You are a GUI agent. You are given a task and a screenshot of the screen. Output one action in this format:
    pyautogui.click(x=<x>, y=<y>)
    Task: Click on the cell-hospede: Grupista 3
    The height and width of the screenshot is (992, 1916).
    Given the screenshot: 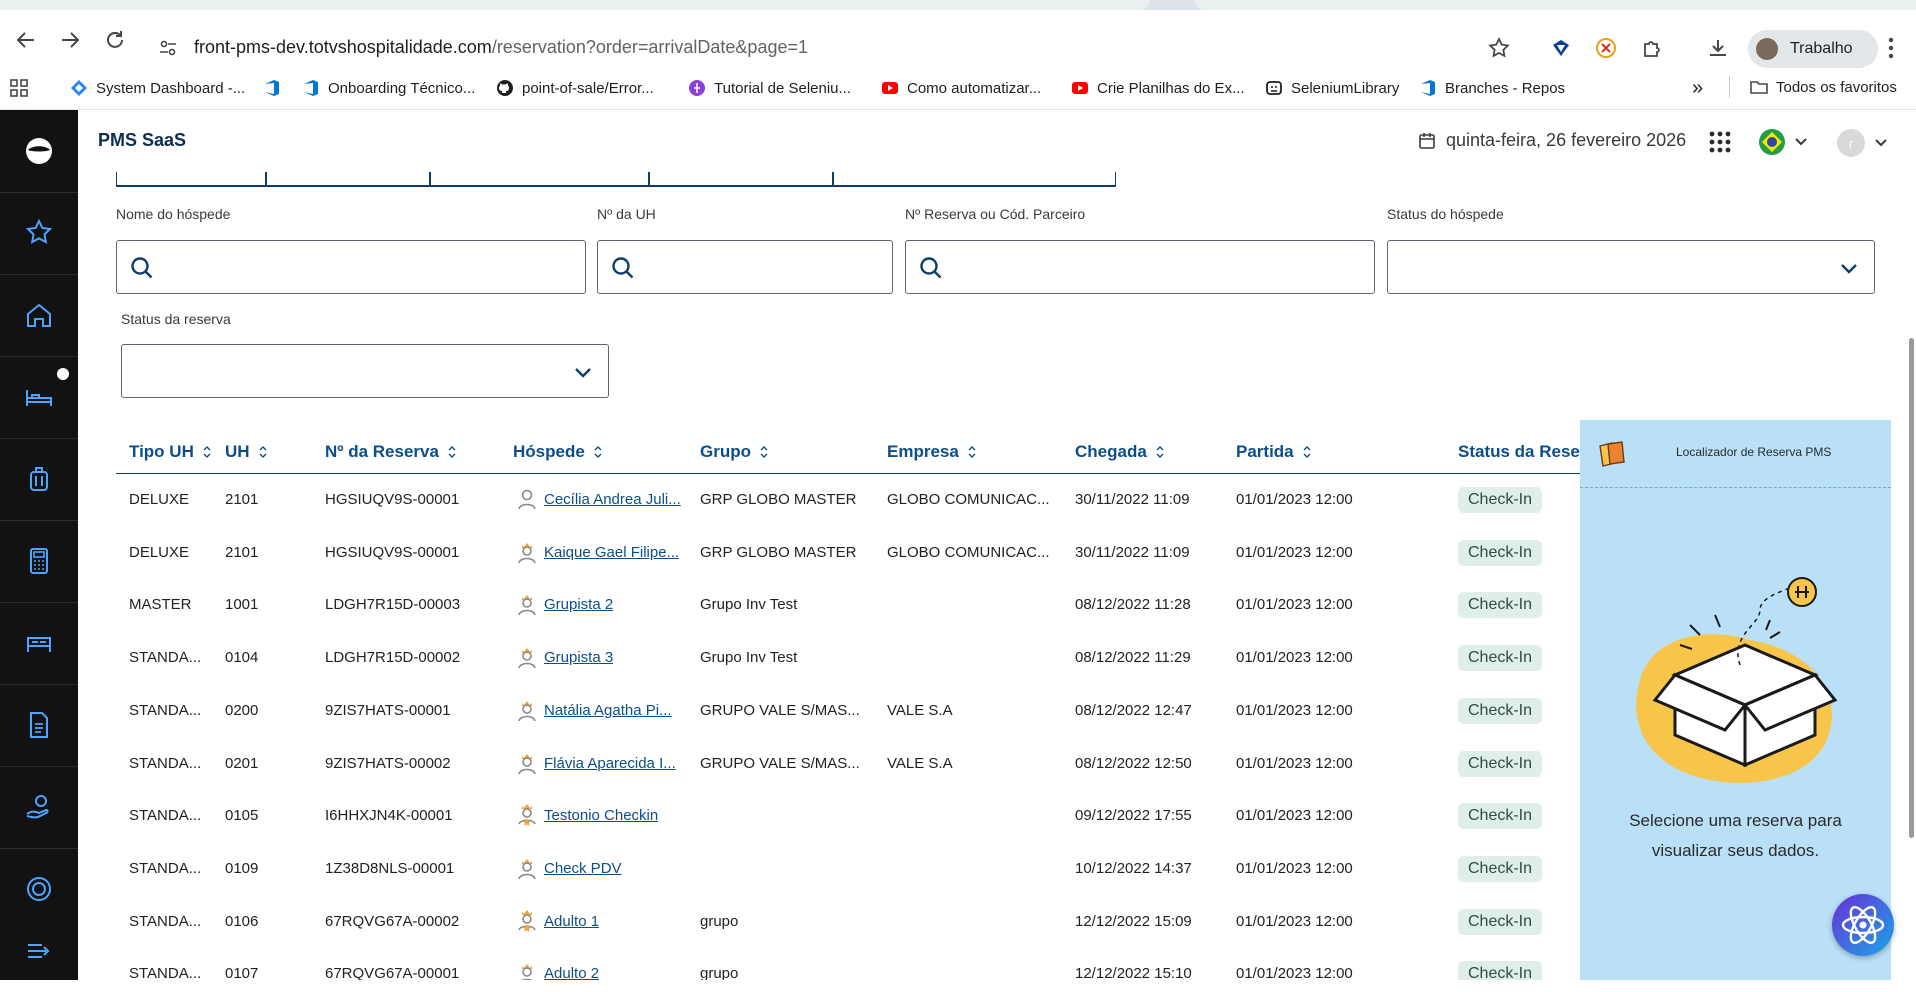 What is the action you would take?
    pyautogui.click(x=578, y=657)
    